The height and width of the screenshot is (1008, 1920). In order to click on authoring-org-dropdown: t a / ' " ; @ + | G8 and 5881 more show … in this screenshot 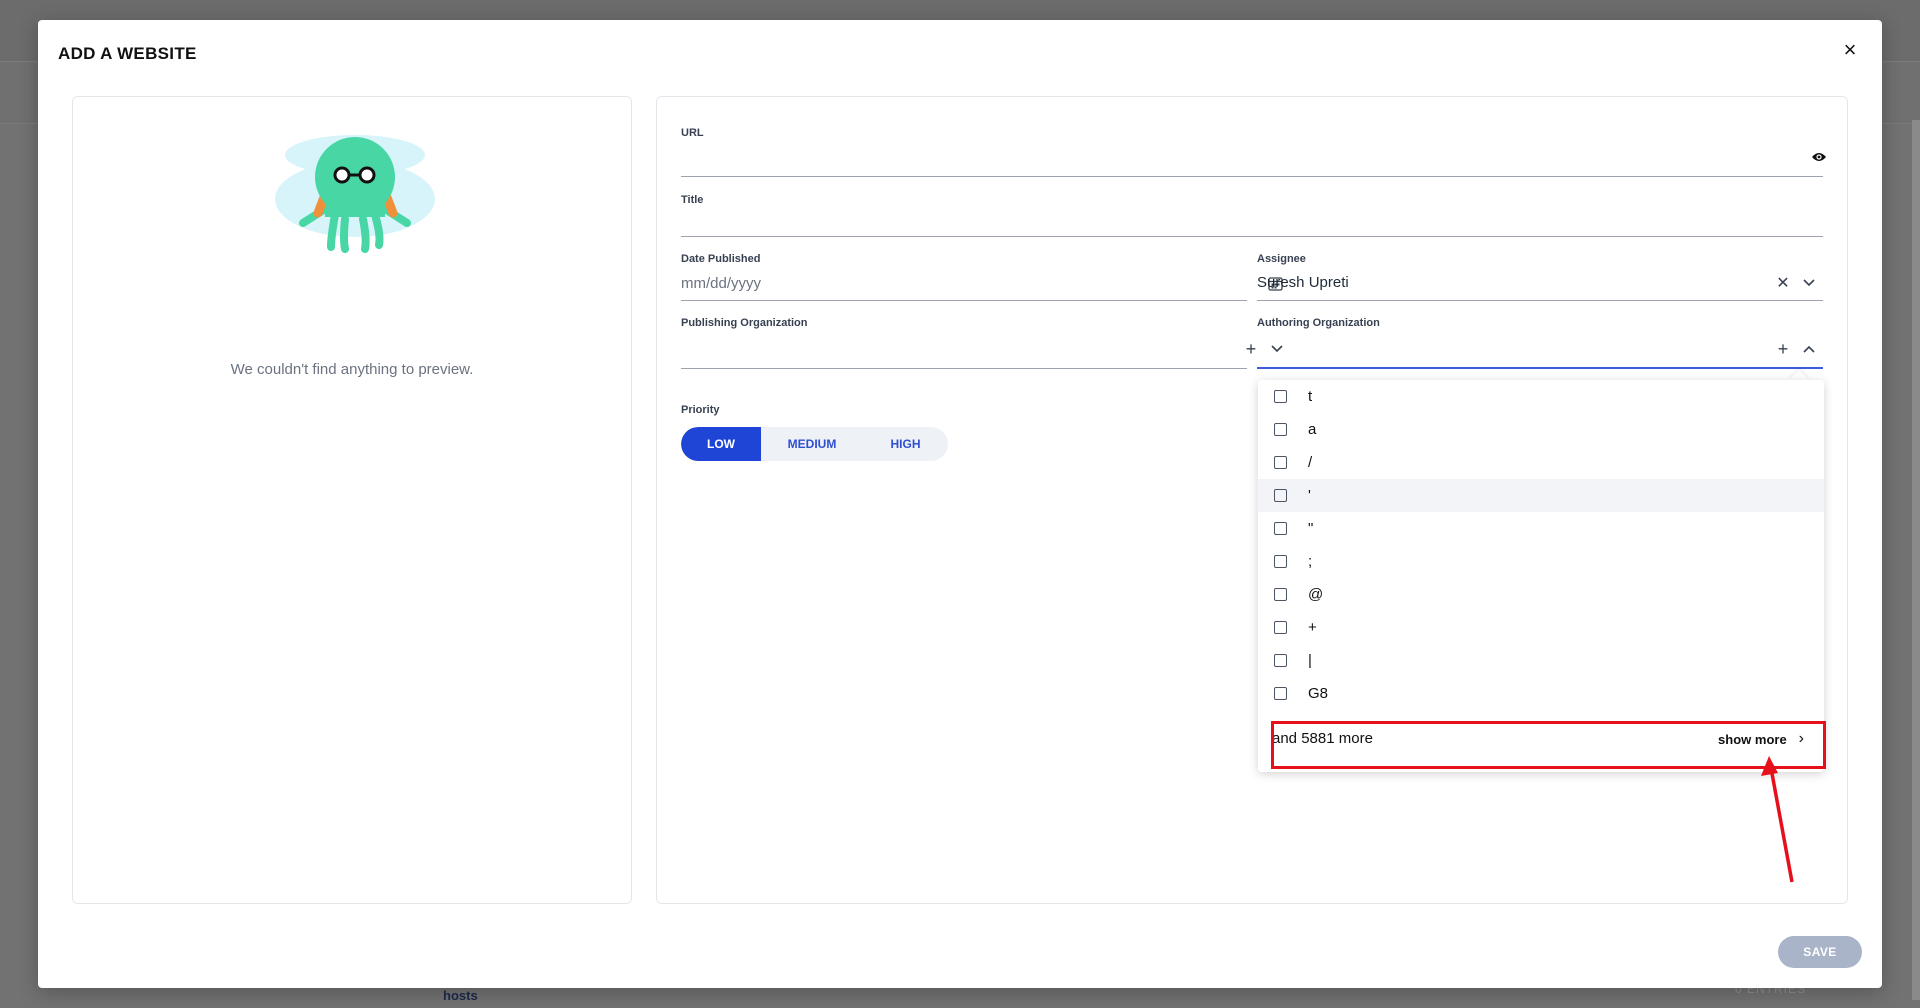, I will do `click(1541, 576)`.